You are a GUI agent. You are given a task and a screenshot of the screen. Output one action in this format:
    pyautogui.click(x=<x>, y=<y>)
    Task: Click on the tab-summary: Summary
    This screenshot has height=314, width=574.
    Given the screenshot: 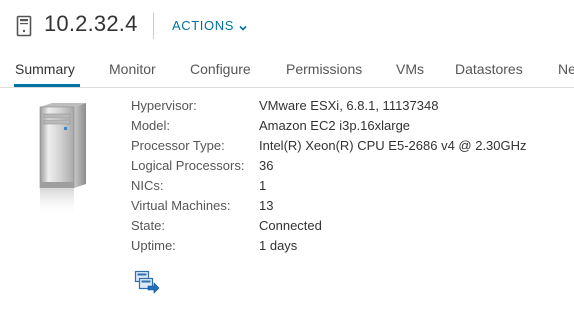 What is the action you would take?
    pyautogui.click(x=45, y=69)
    